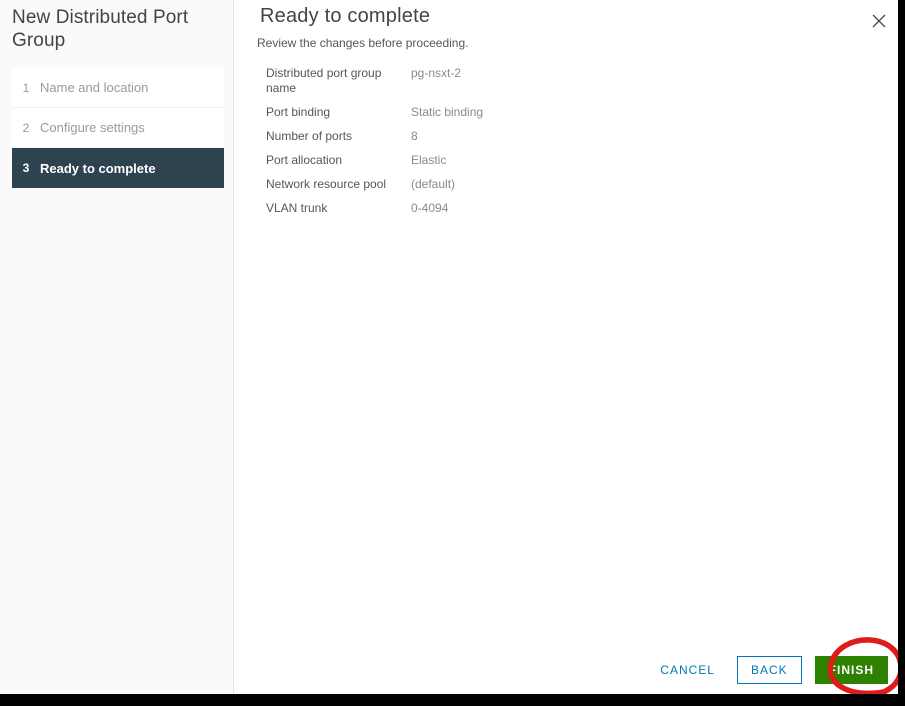 This screenshot has height=706, width=905. What do you see at coordinates (491, 112) in the screenshot?
I see `summary-row: Port binding Static binding` at bounding box center [491, 112].